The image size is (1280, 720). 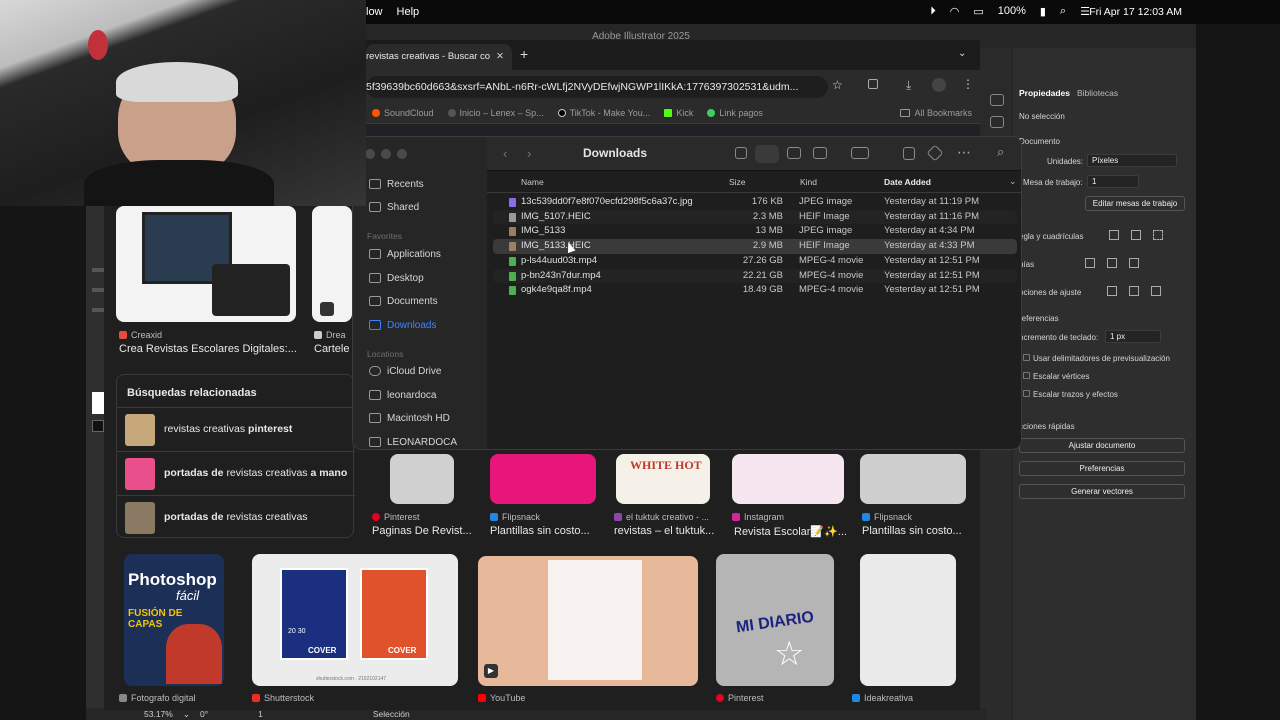 I want to click on ruler-icon, so click(x=1114, y=235).